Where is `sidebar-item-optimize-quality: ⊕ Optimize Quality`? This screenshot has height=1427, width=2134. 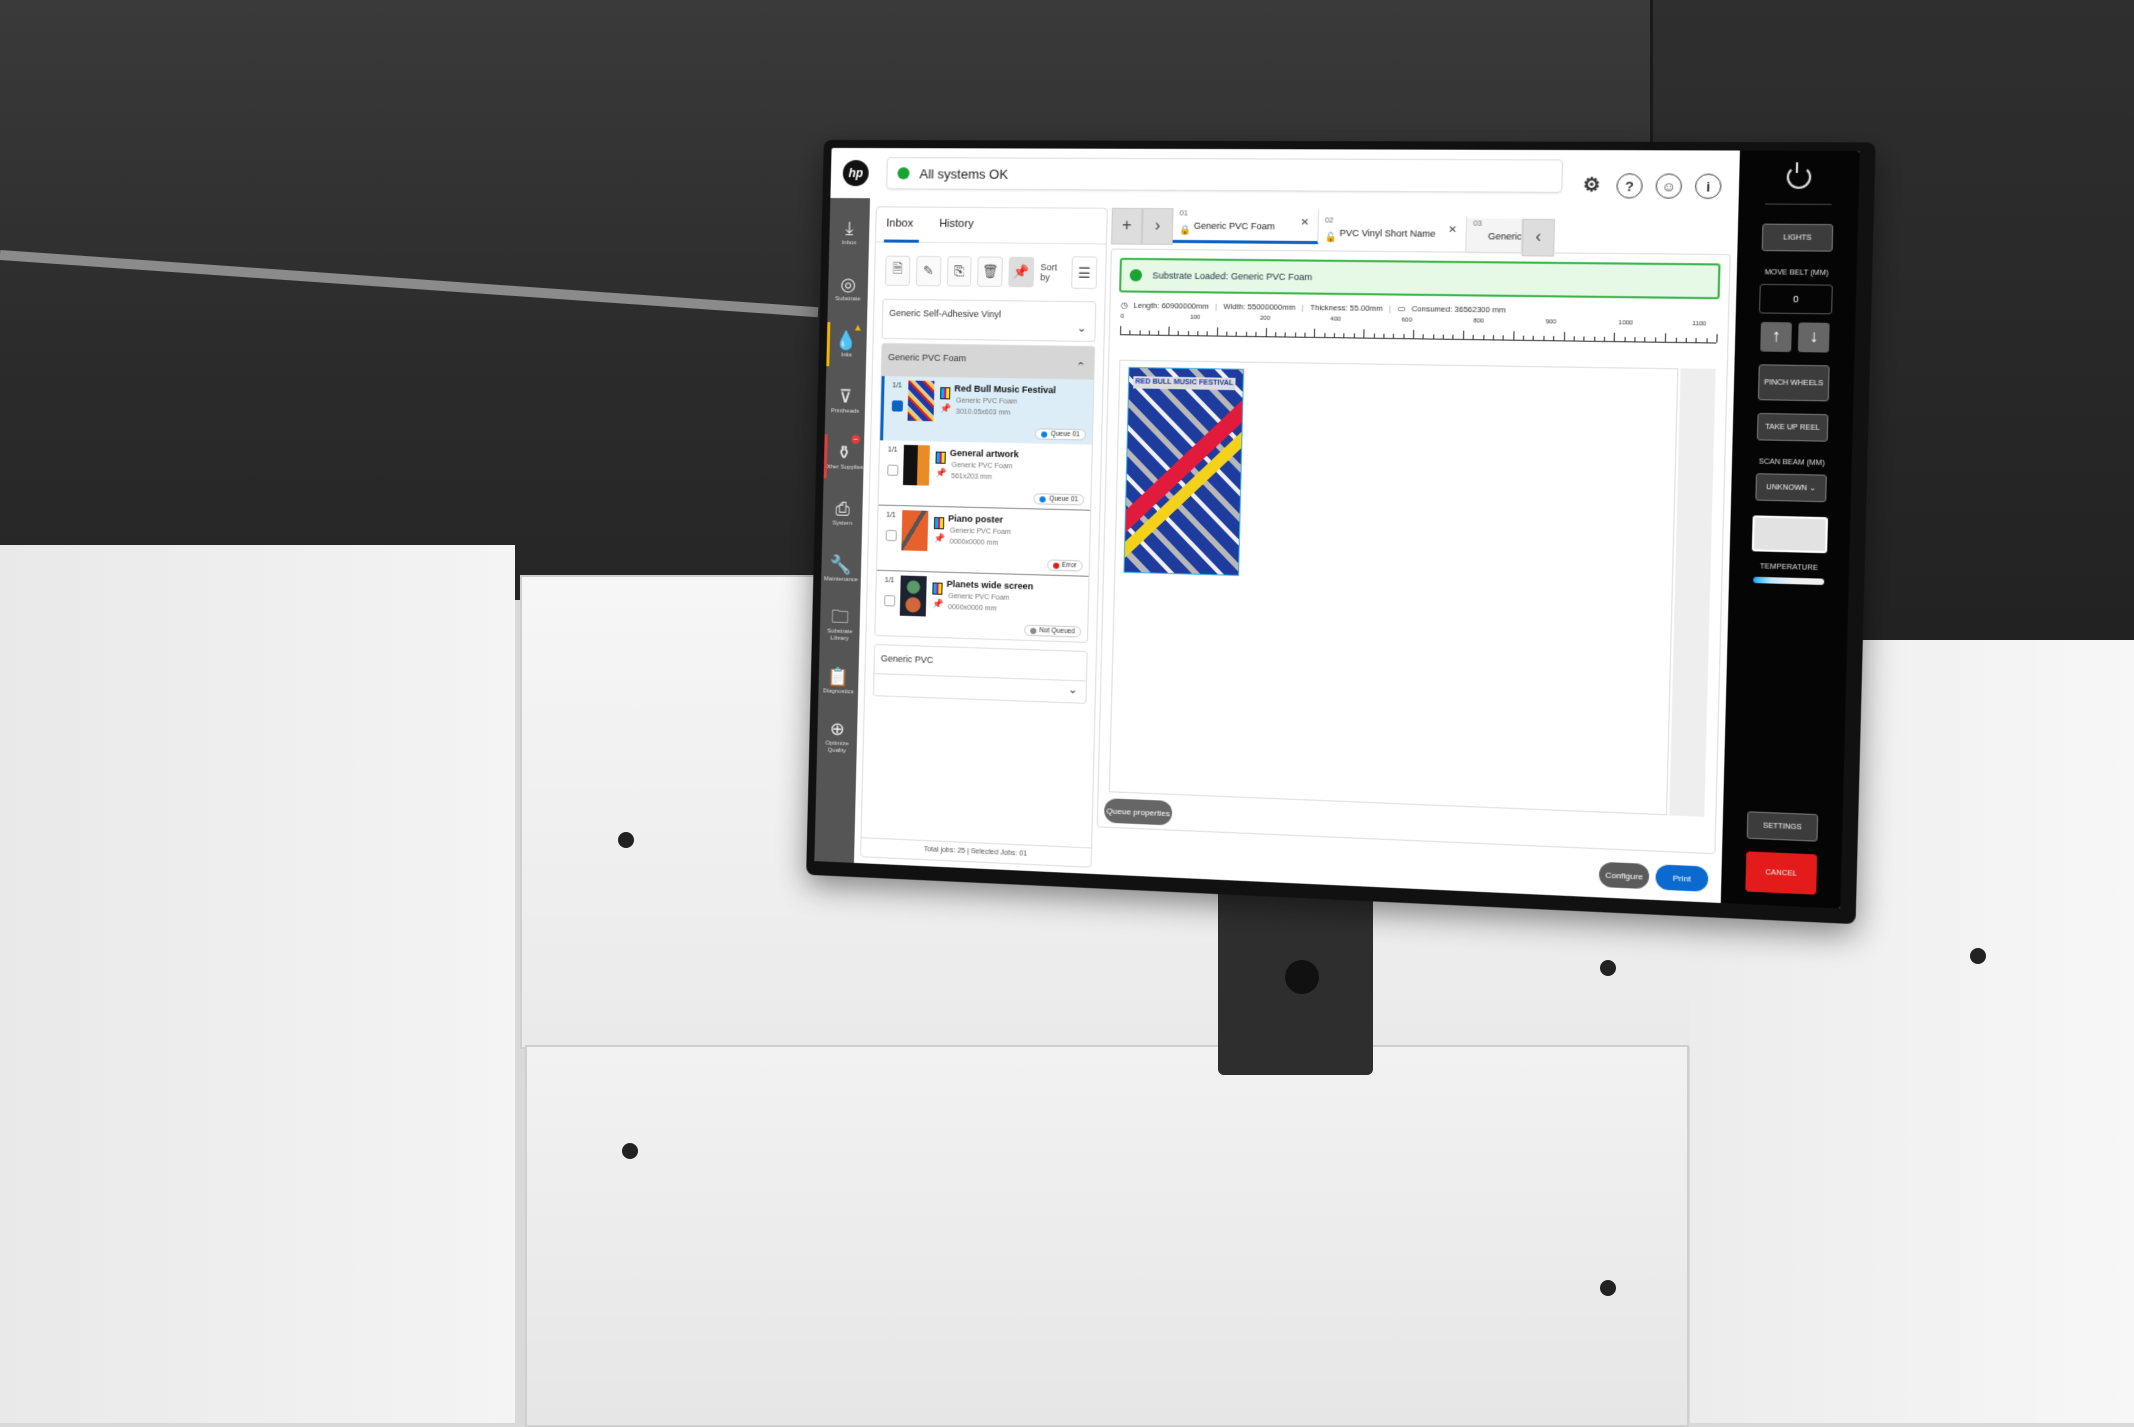
sidebar-item-optimize-quality: ⊕ Optimize Quality is located at coordinates (837, 737).